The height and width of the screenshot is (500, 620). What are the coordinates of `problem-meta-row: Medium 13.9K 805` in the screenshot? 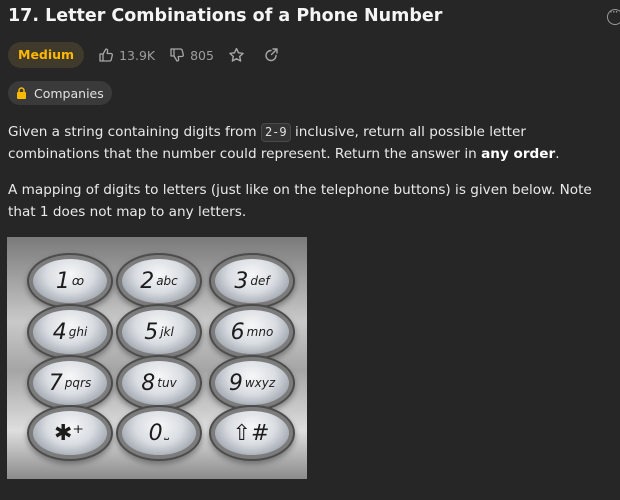 It's located at (152, 55).